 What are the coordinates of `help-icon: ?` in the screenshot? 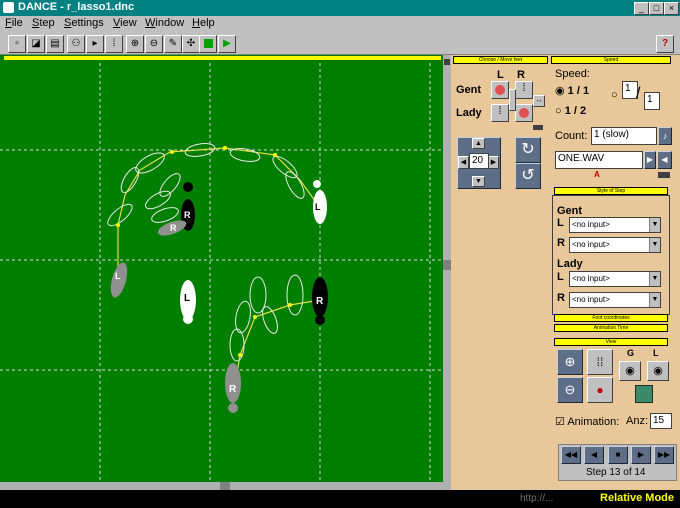 It's located at (665, 44).